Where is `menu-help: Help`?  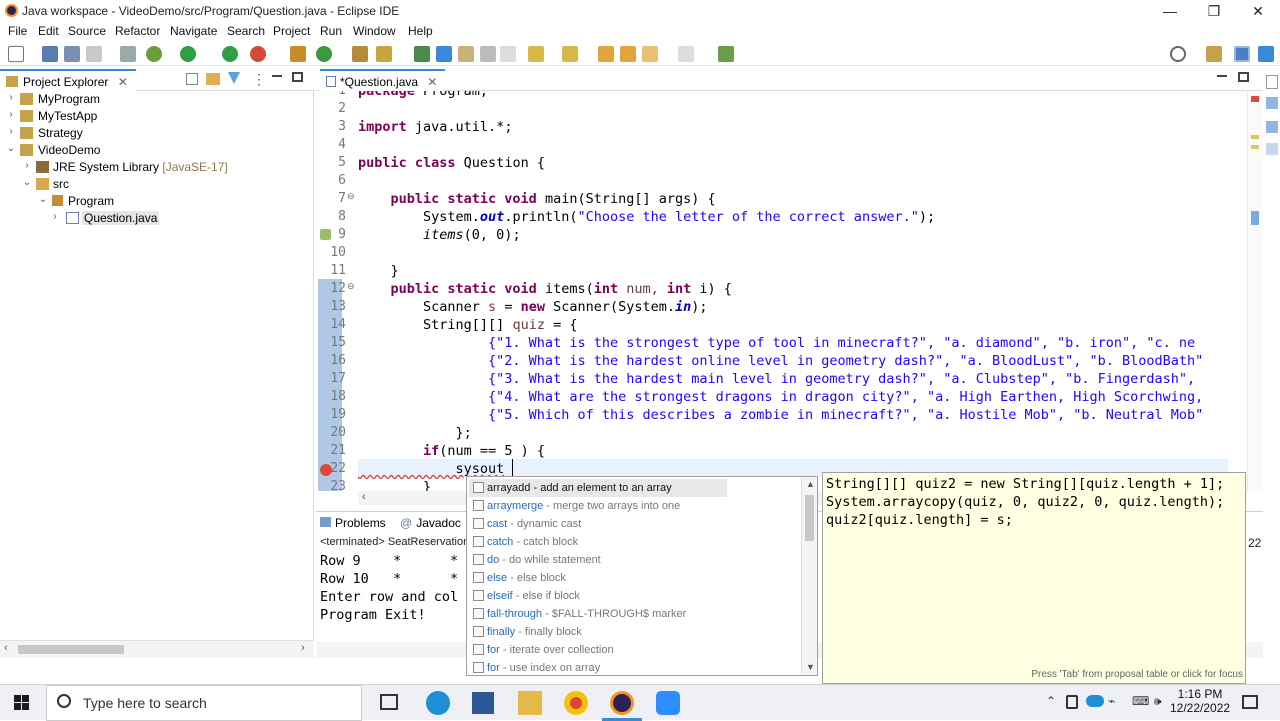 menu-help: Help is located at coordinates (420, 31).